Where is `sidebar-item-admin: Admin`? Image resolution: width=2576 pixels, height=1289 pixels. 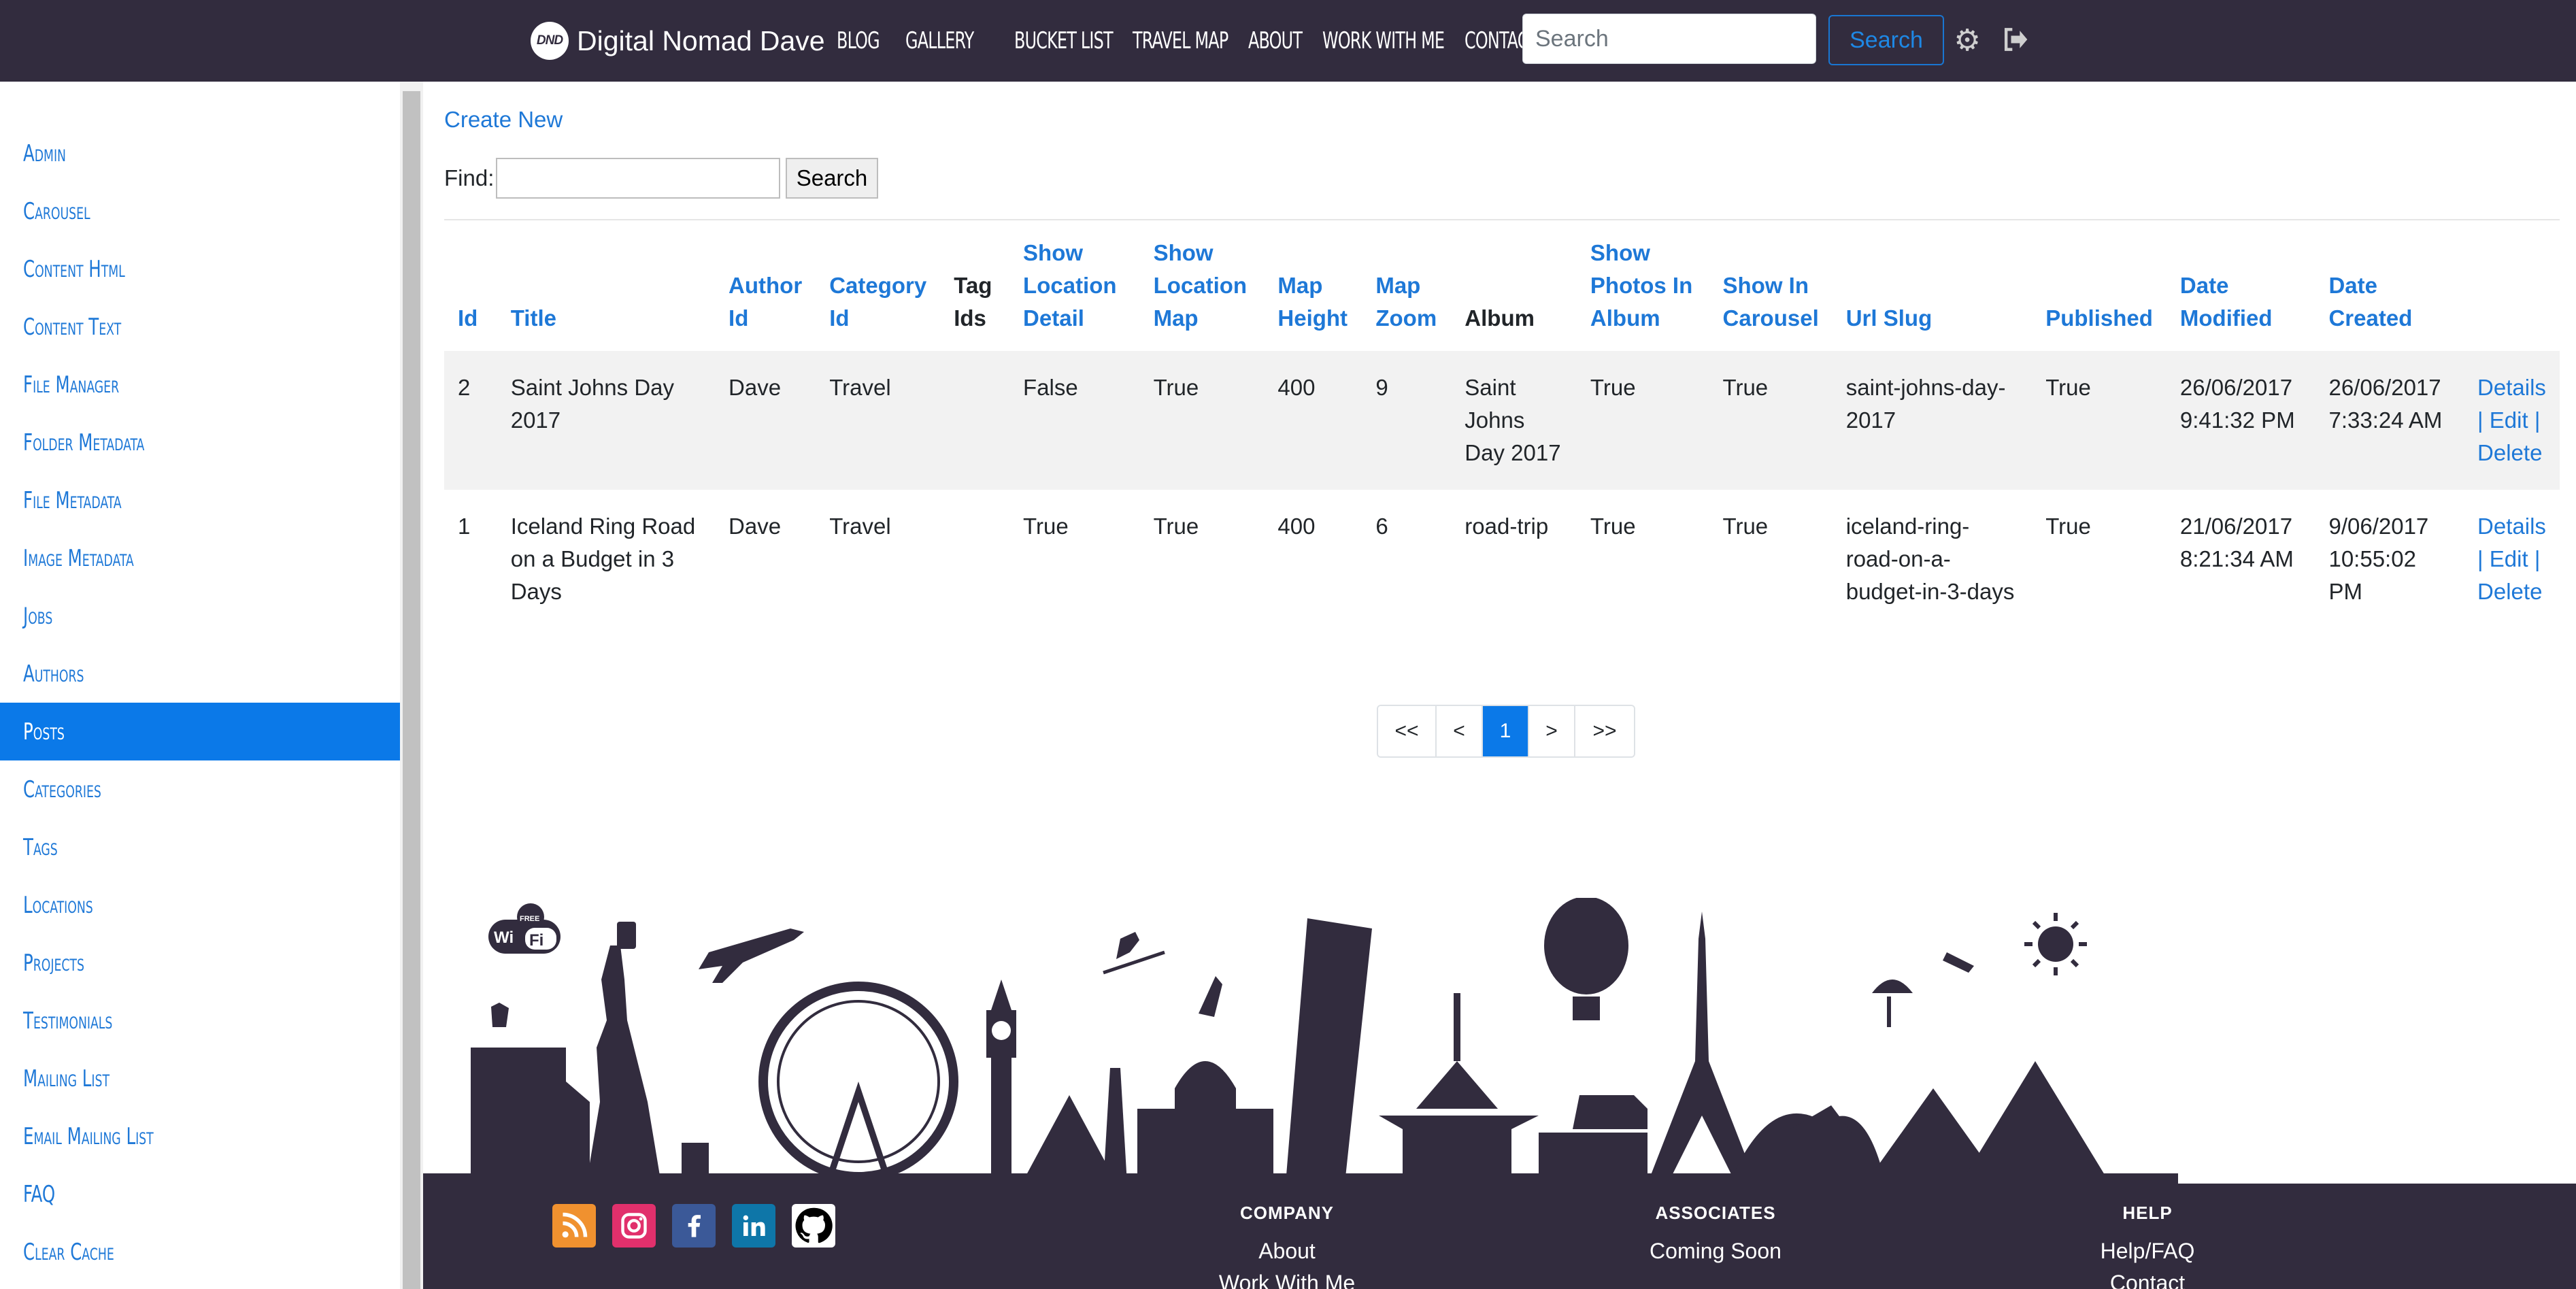
sidebar-item-admin: Admin is located at coordinates (200, 153).